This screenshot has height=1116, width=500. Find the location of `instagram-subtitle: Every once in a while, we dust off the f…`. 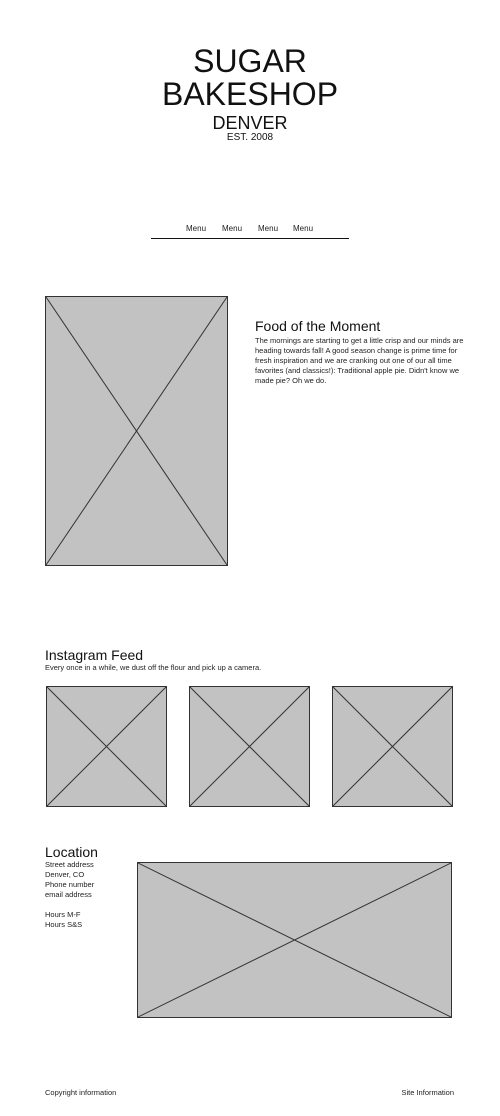

instagram-subtitle: Every once in a while, we dust off the f… is located at coordinates (153, 667).